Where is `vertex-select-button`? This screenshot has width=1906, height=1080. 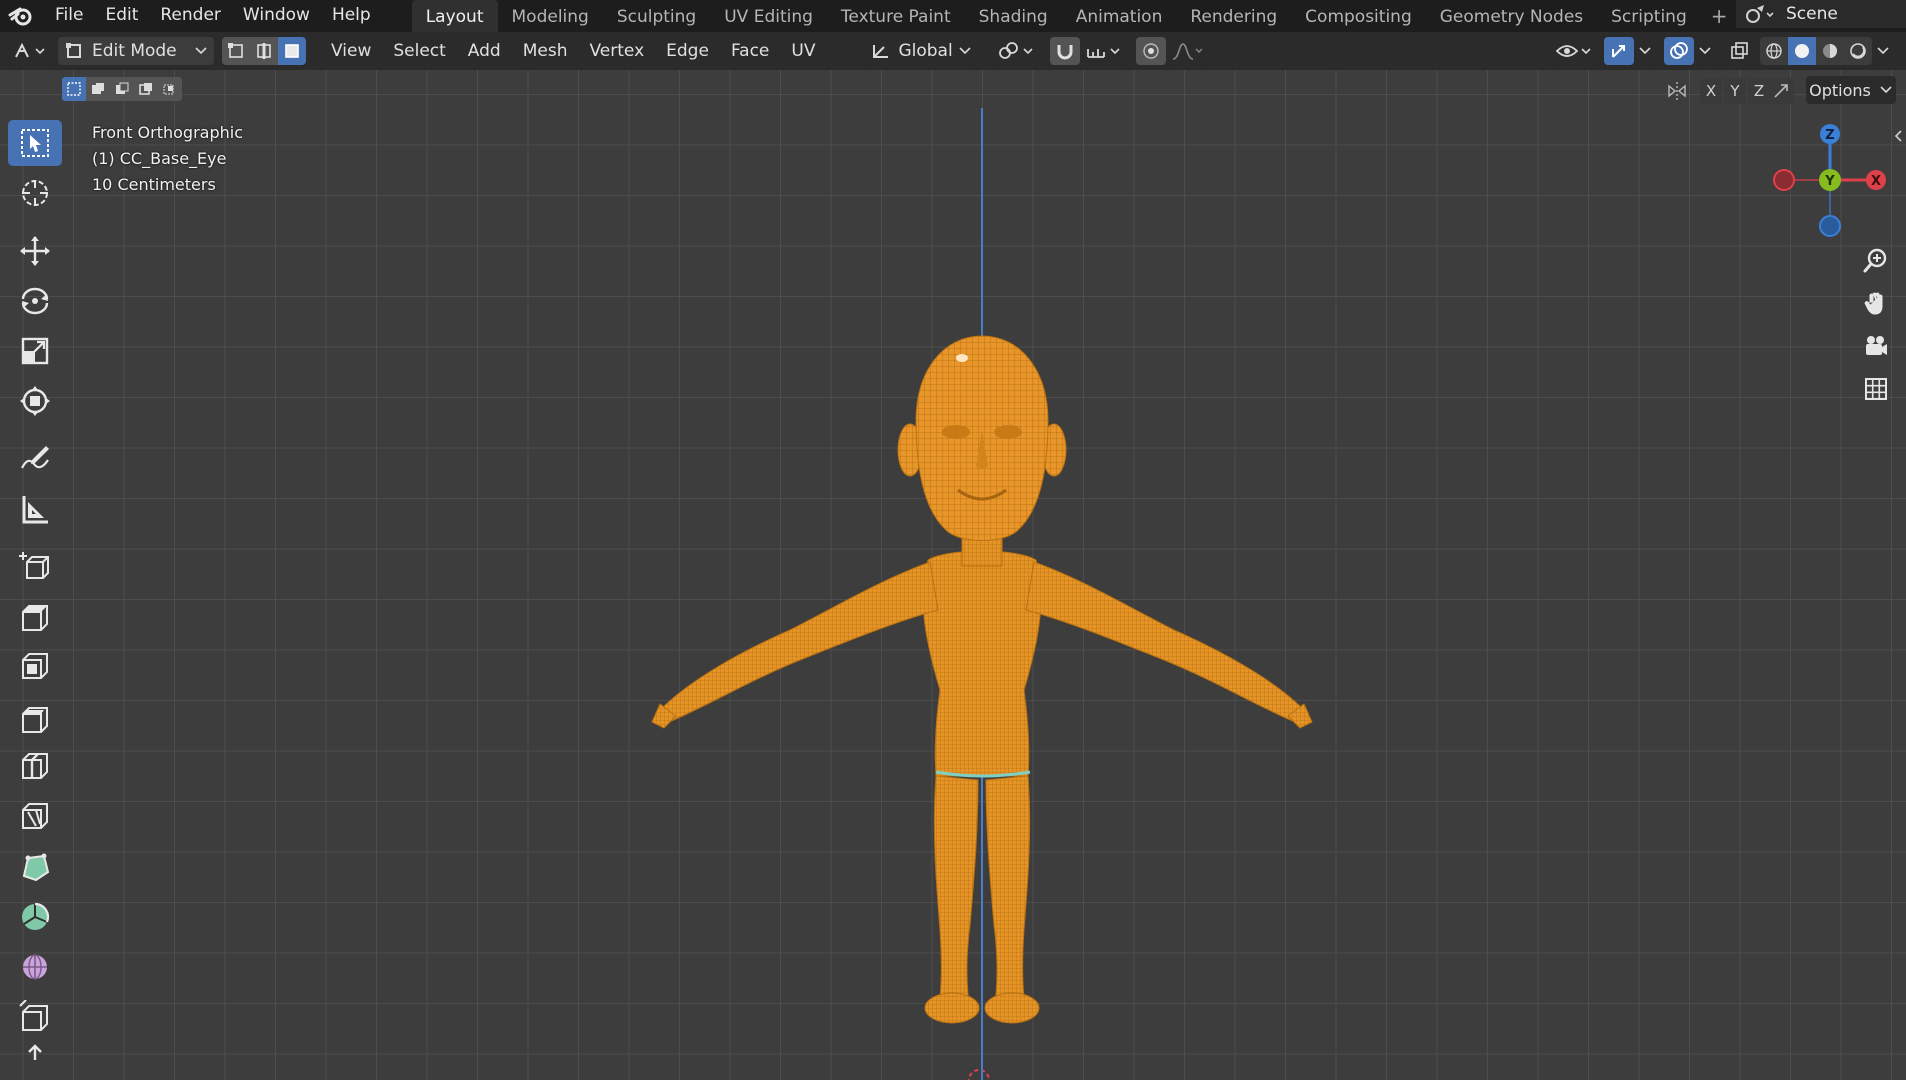 vertex-select-button is located at coordinates (236, 51).